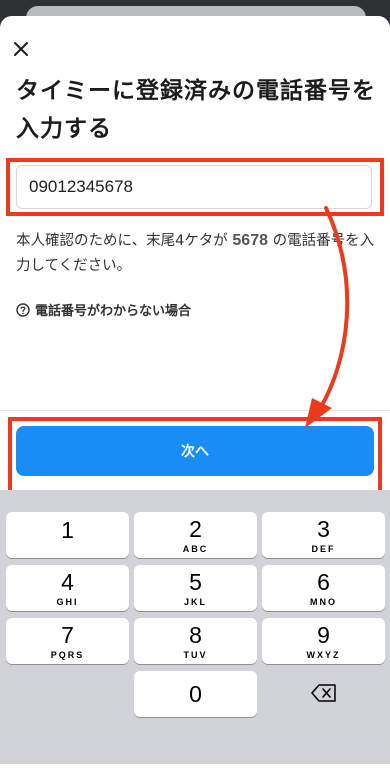 The width and height of the screenshot is (390, 780). Describe the element at coordinates (67, 581) in the screenshot. I see `key-digit: 4` at that location.